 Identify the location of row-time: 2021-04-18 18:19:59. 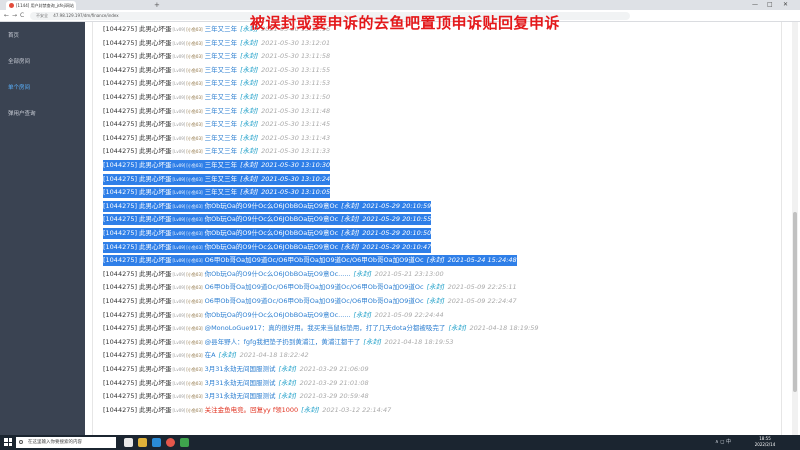
(504, 328).